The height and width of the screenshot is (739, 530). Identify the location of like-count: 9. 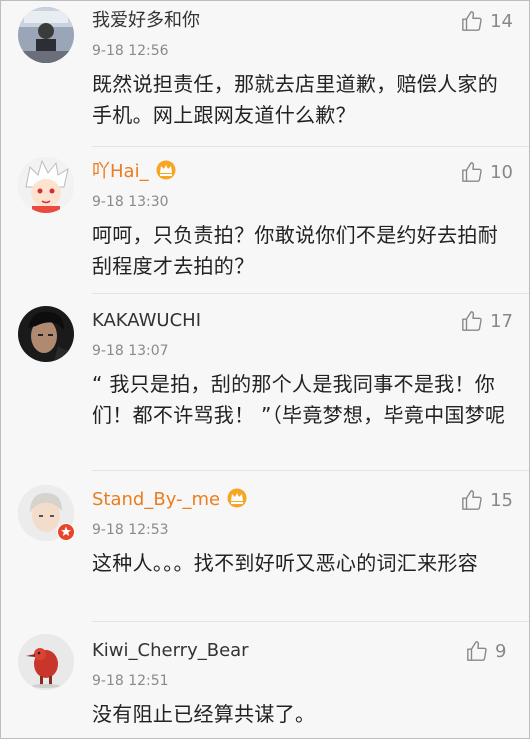
(501, 651).